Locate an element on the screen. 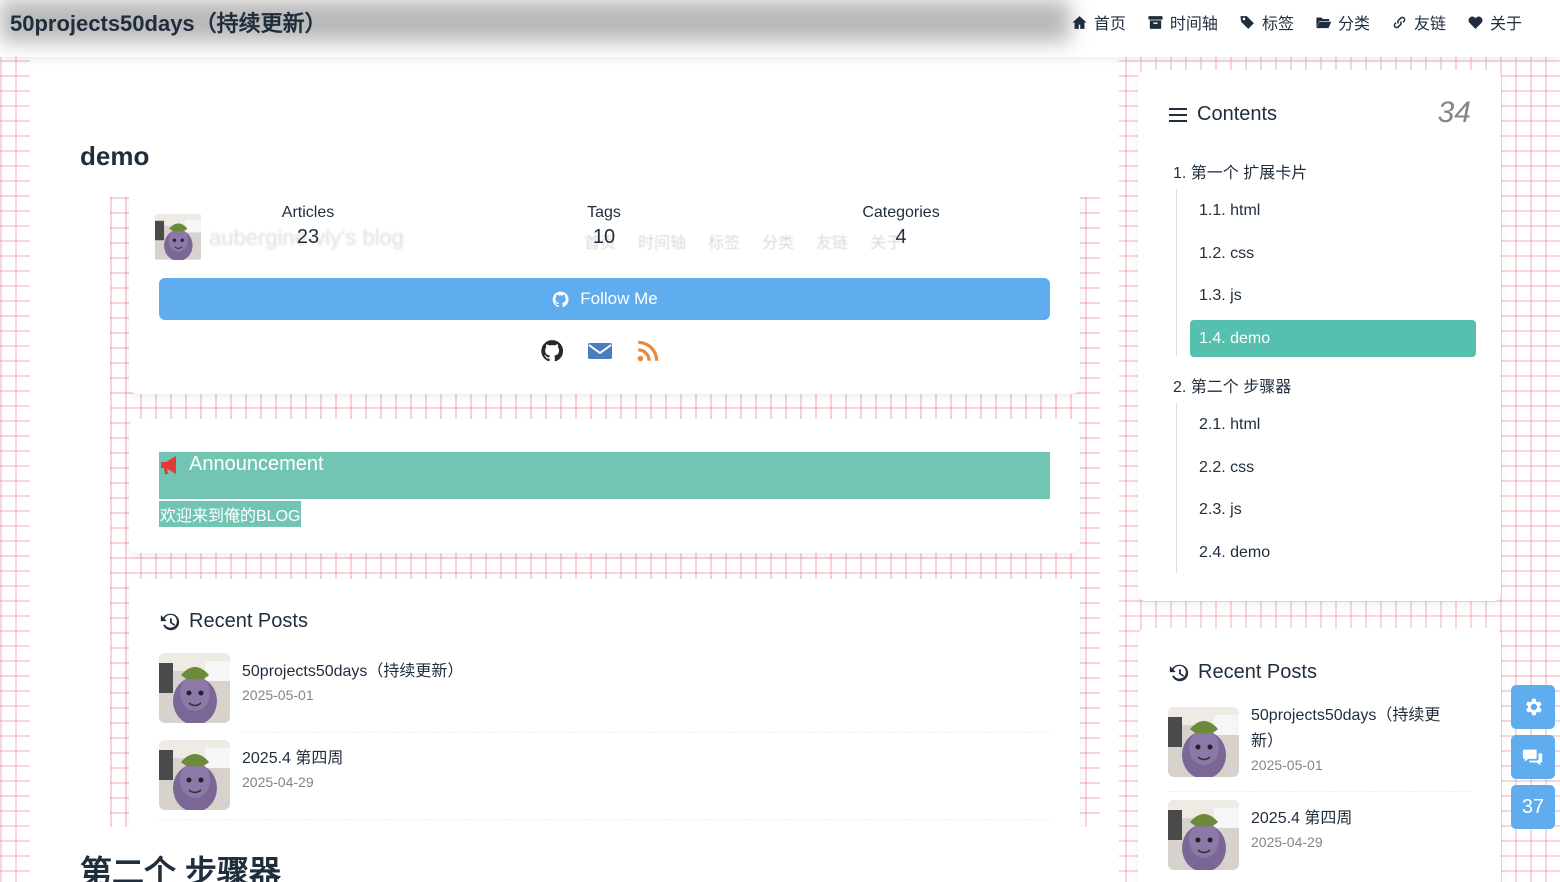 This screenshot has height=882, width=1560. heart-icon is located at coordinates (1475, 22).